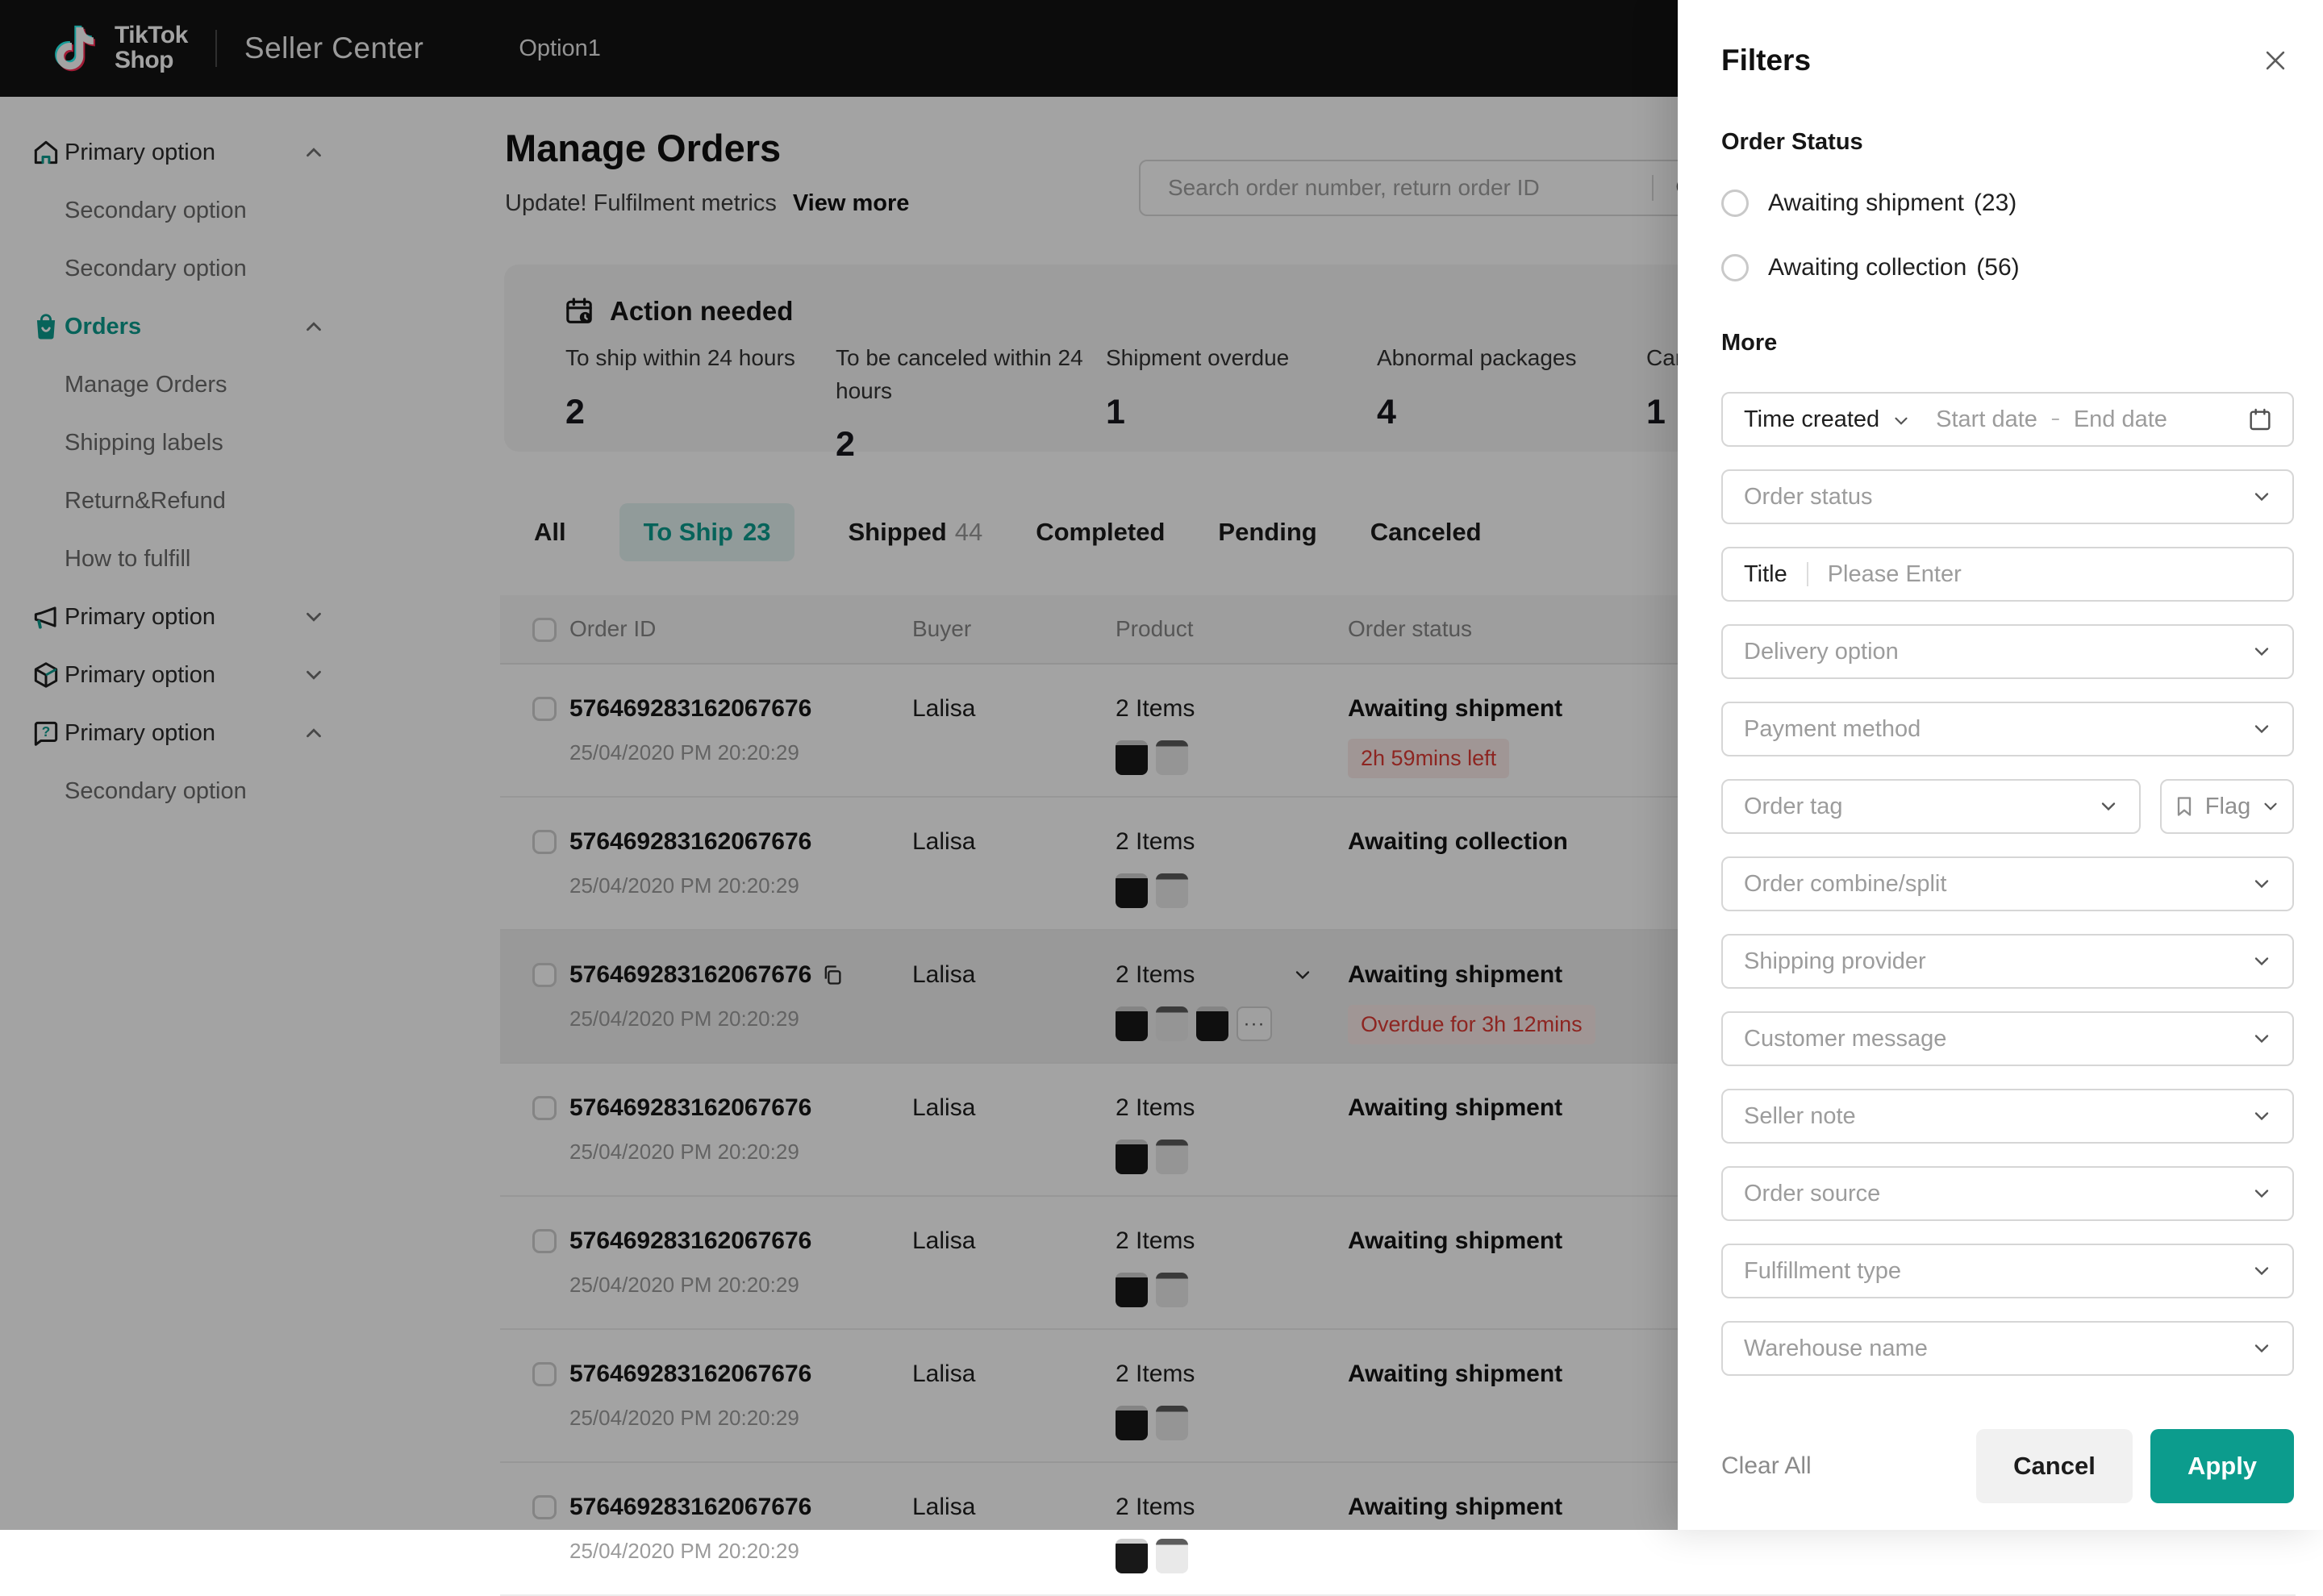 This screenshot has height=1596, width=2323. Describe the element at coordinates (2120, 420) in the screenshot. I see `end-date-input: End date` at that location.